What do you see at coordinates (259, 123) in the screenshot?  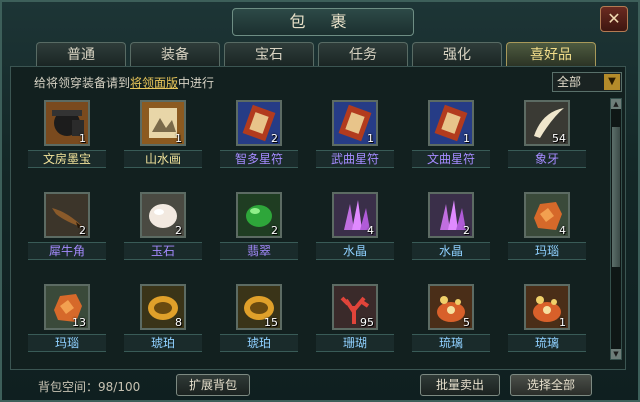 I see `talisman-icon: 2` at bounding box center [259, 123].